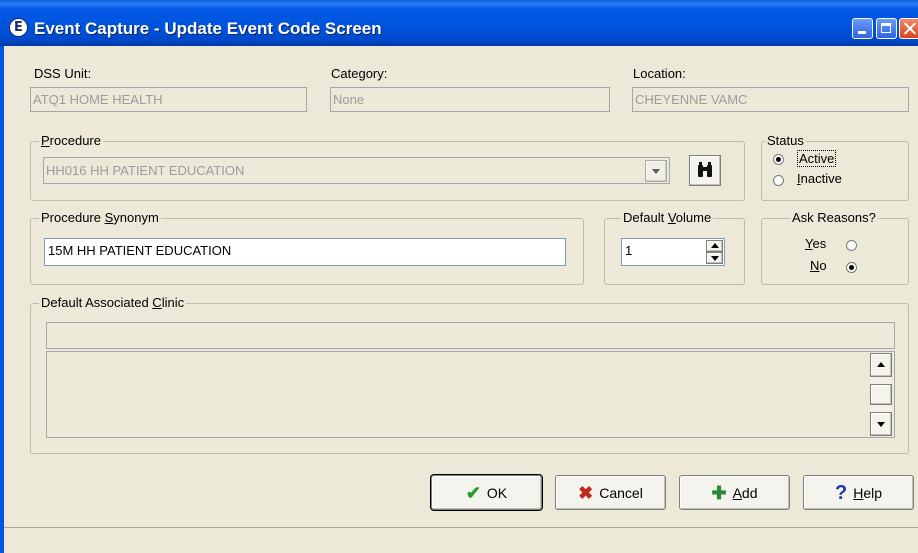 This screenshot has width=918, height=553. What do you see at coordinates (778, 159) in the screenshot?
I see `status-active-radio` at bounding box center [778, 159].